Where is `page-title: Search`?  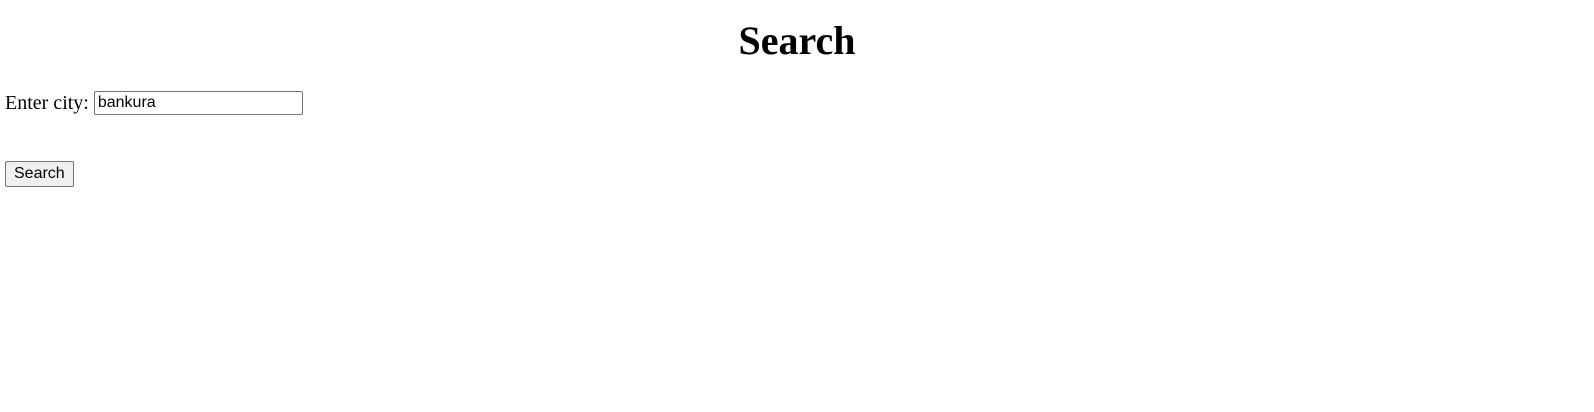 page-title: Search is located at coordinates (797, 40).